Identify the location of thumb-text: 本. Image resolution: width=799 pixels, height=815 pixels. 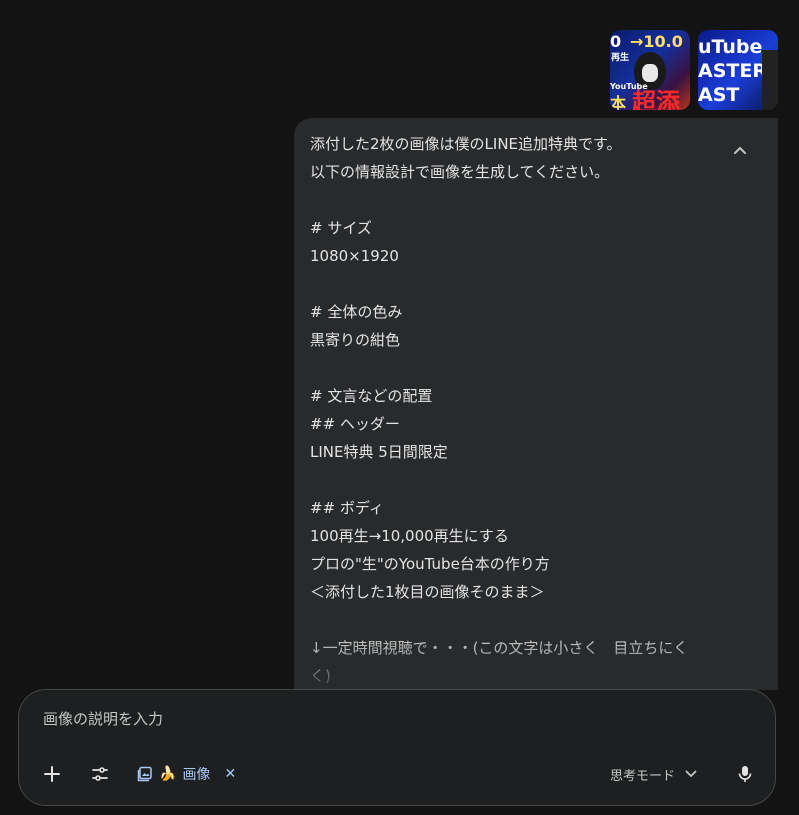
(618, 102).